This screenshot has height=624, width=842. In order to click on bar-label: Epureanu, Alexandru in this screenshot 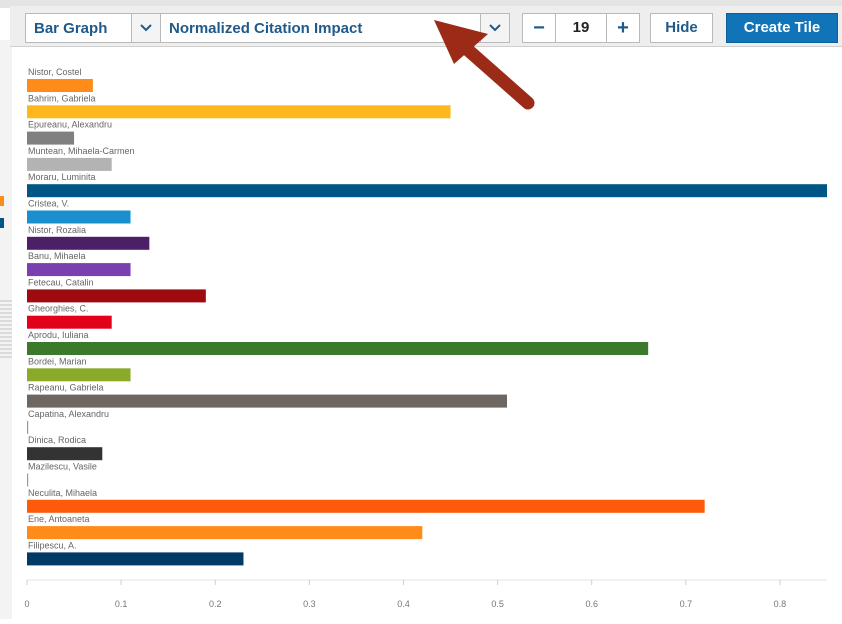, I will do `click(70, 125)`.